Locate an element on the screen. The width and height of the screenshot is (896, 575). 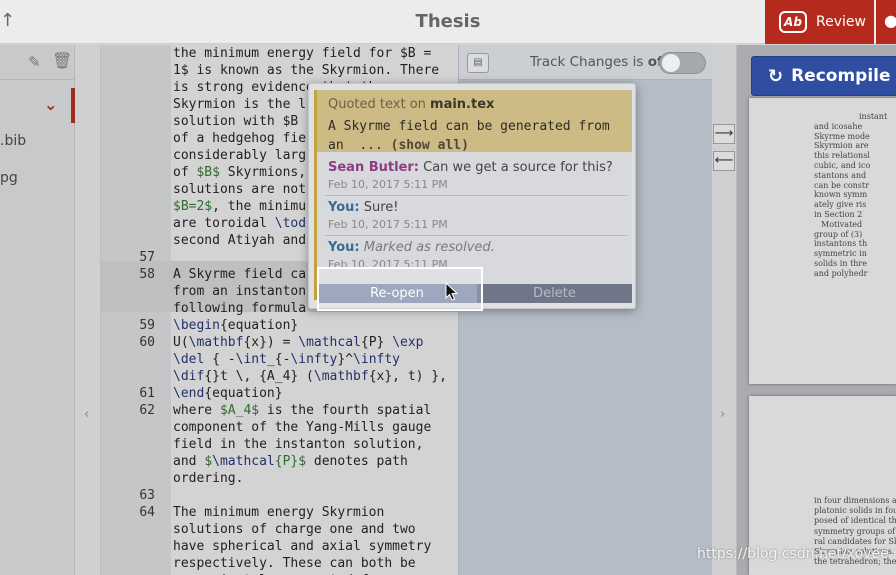
pdf-text-line: this relationsl is located at coordinates (842, 156).